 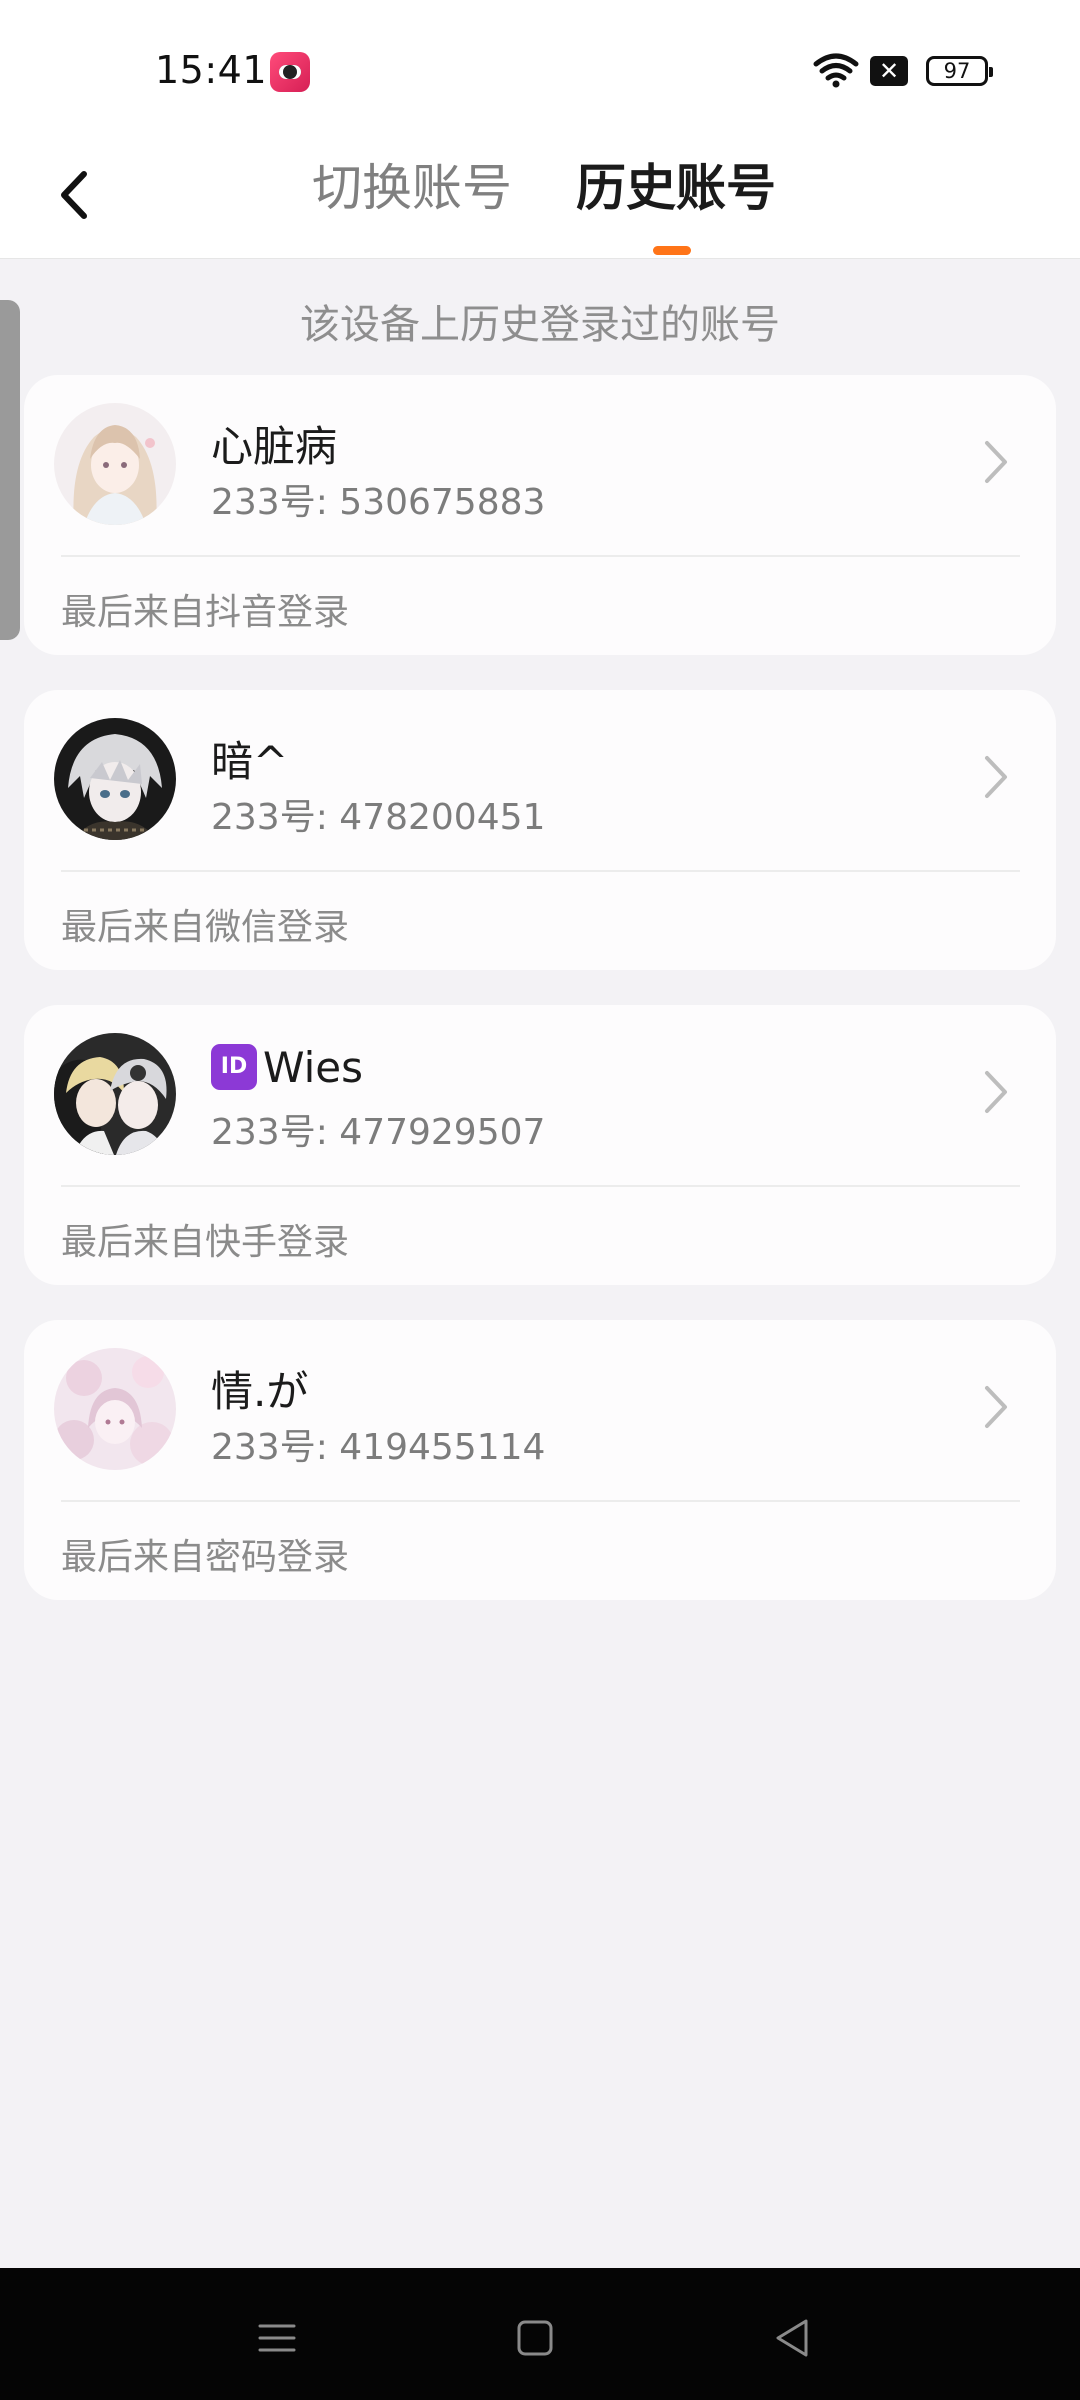 What do you see at coordinates (836, 70) in the screenshot?
I see `wifi-icon` at bounding box center [836, 70].